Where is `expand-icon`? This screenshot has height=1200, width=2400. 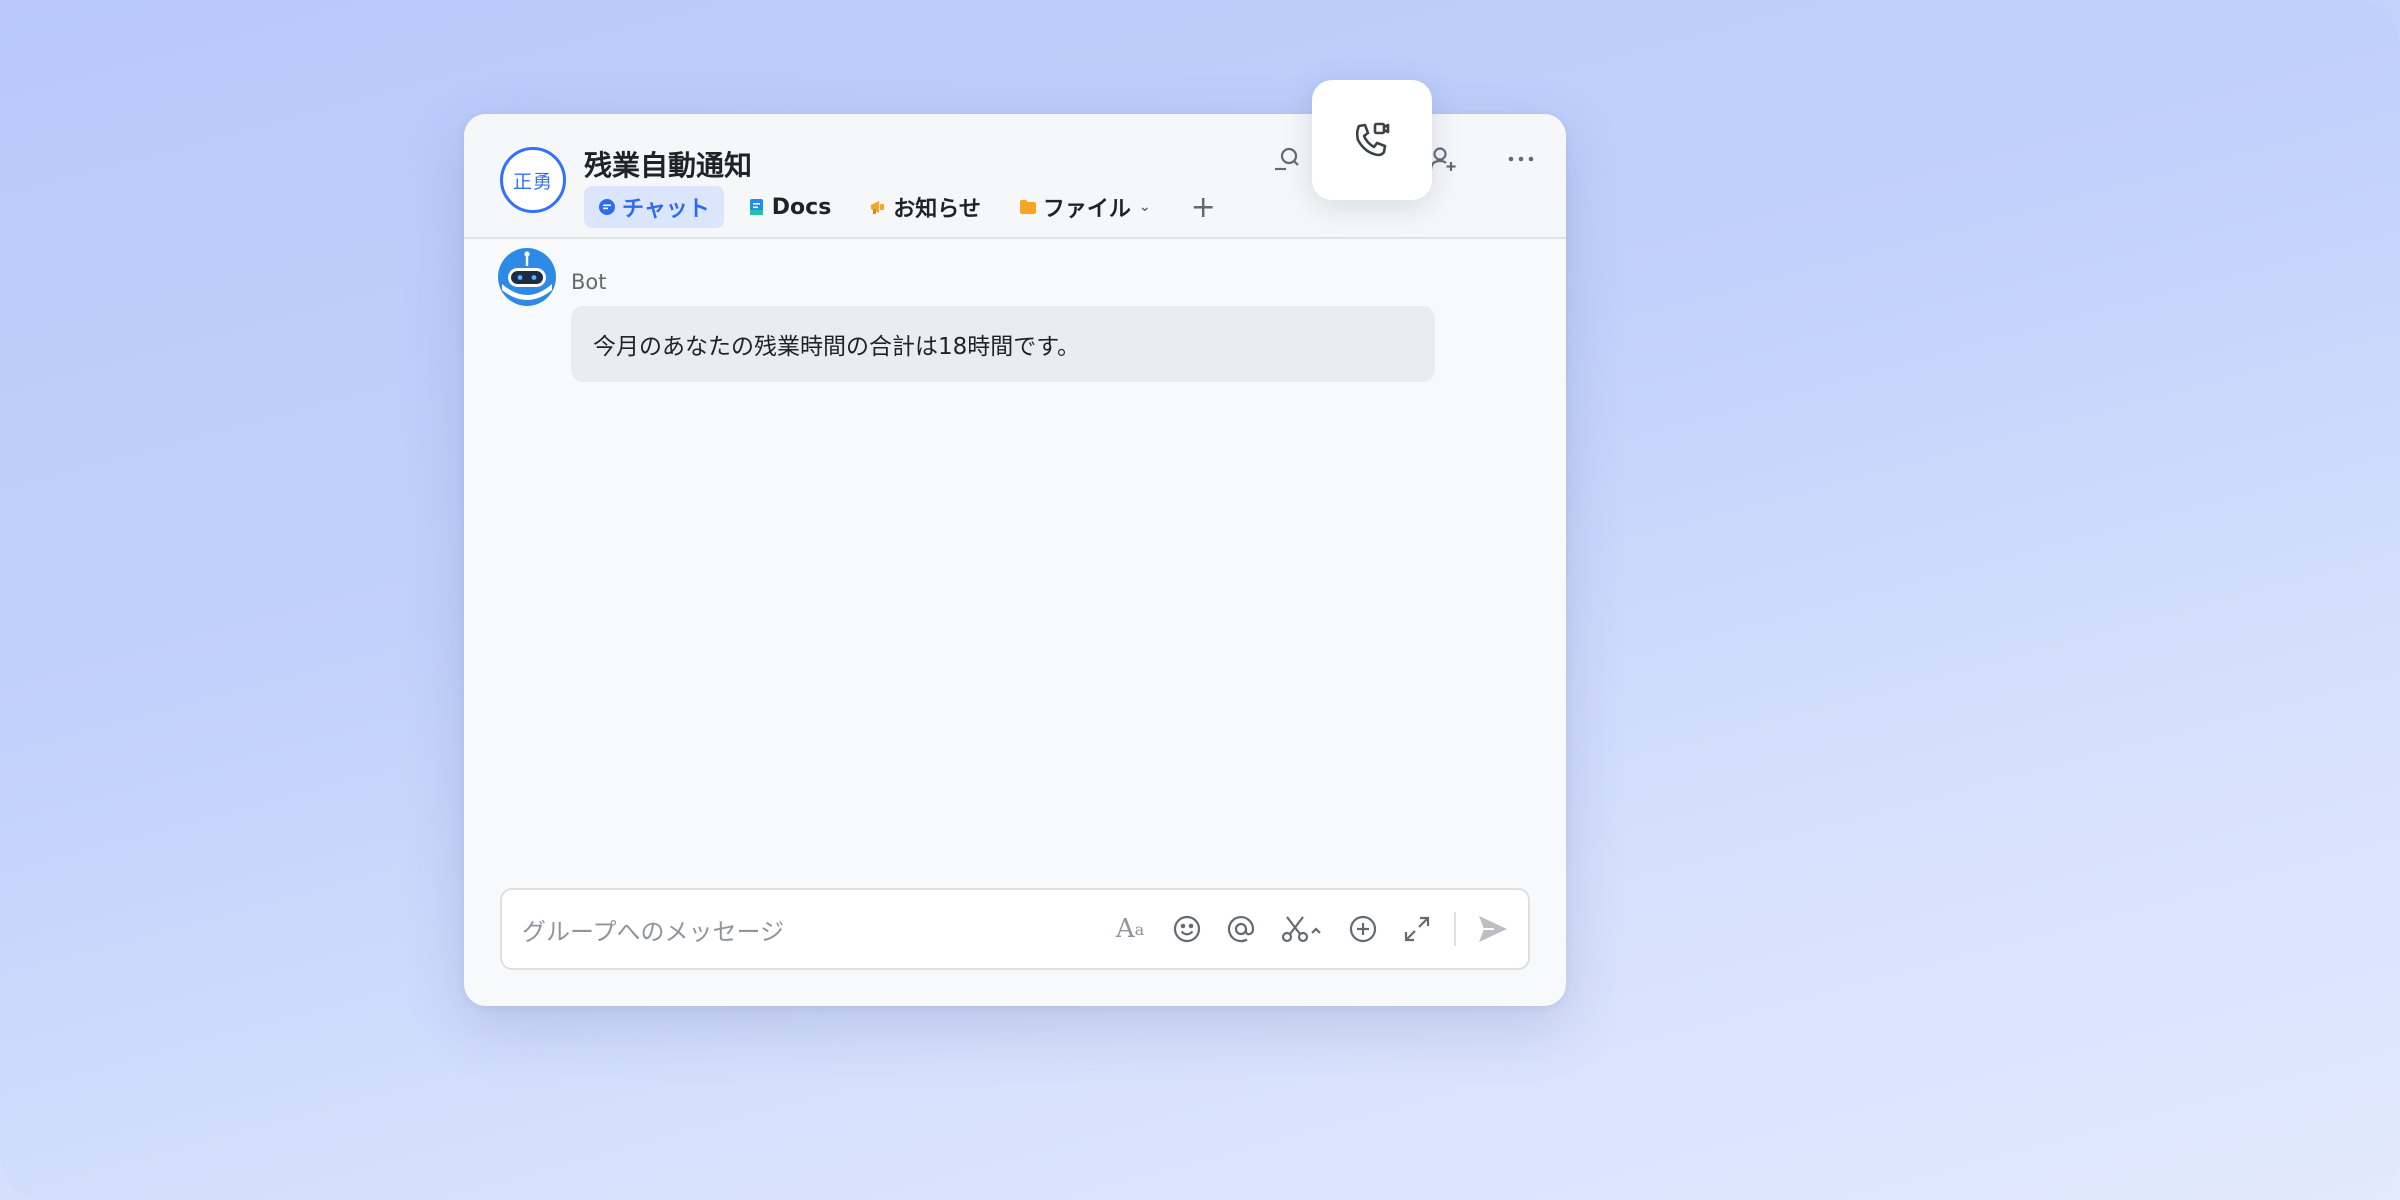 expand-icon is located at coordinates (1417, 929).